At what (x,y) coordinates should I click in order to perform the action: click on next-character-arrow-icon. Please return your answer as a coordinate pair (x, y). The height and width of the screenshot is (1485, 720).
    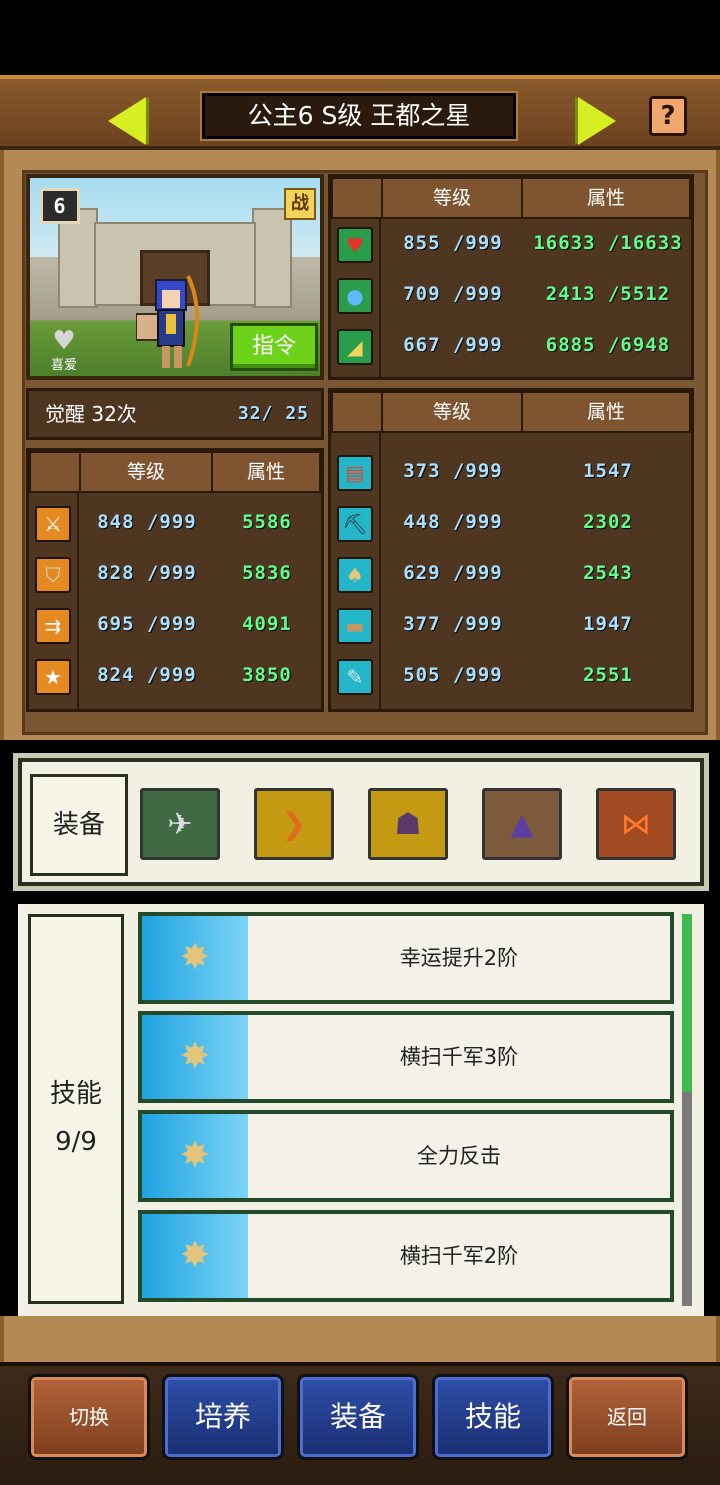
    Looking at the image, I should click on (597, 121).